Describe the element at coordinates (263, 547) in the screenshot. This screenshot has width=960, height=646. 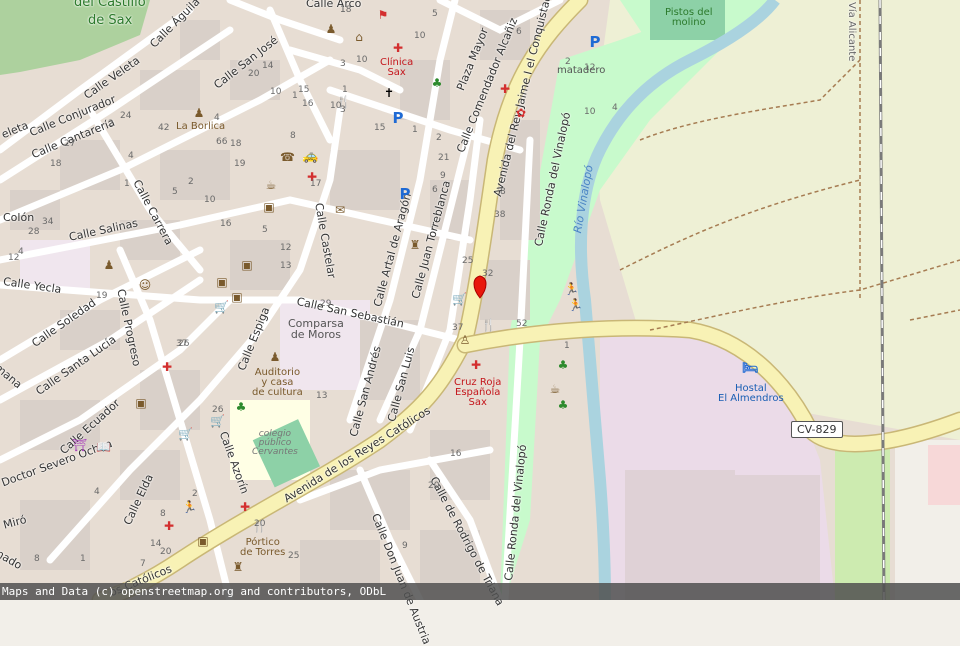
I see `poi-portico: Pórtico de Torres` at that location.